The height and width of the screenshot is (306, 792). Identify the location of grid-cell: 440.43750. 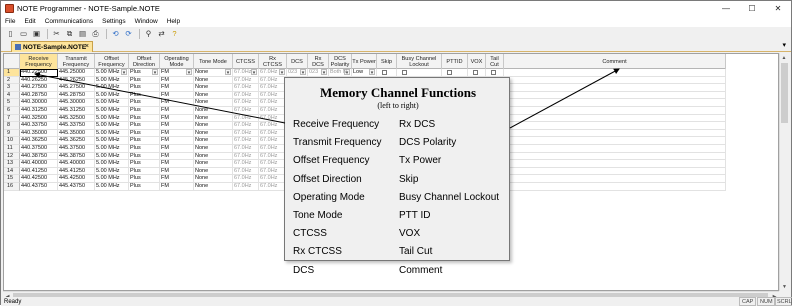
(39, 186).